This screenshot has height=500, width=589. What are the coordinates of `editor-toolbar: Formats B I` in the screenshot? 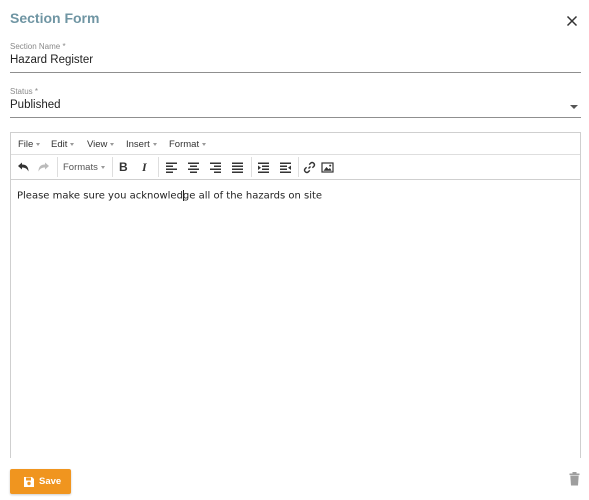 It's located at (295, 167).